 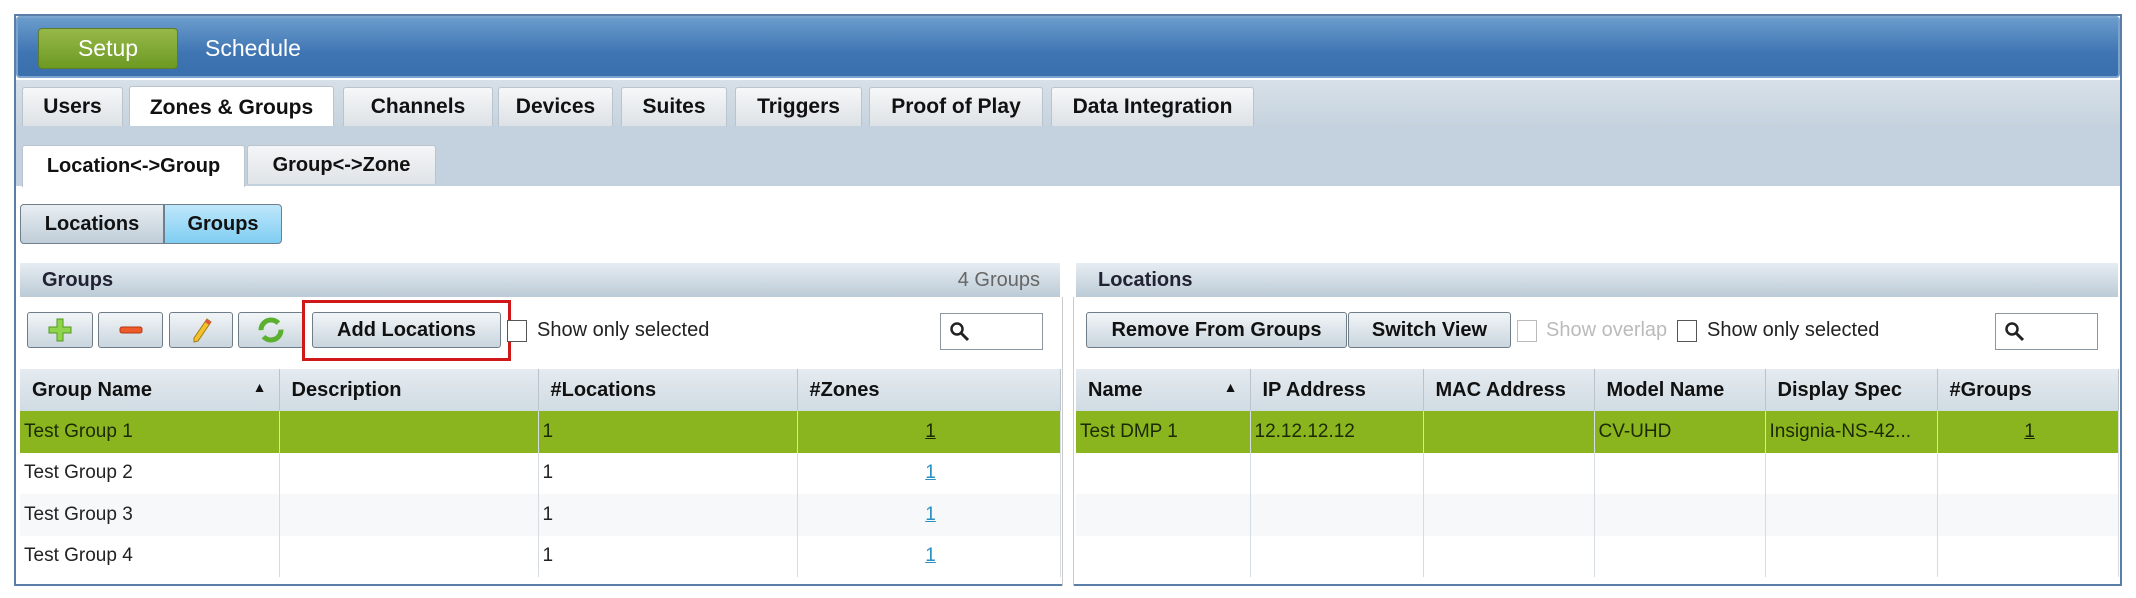 What do you see at coordinates (2046, 331) in the screenshot?
I see `locations-search-input` at bounding box center [2046, 331].